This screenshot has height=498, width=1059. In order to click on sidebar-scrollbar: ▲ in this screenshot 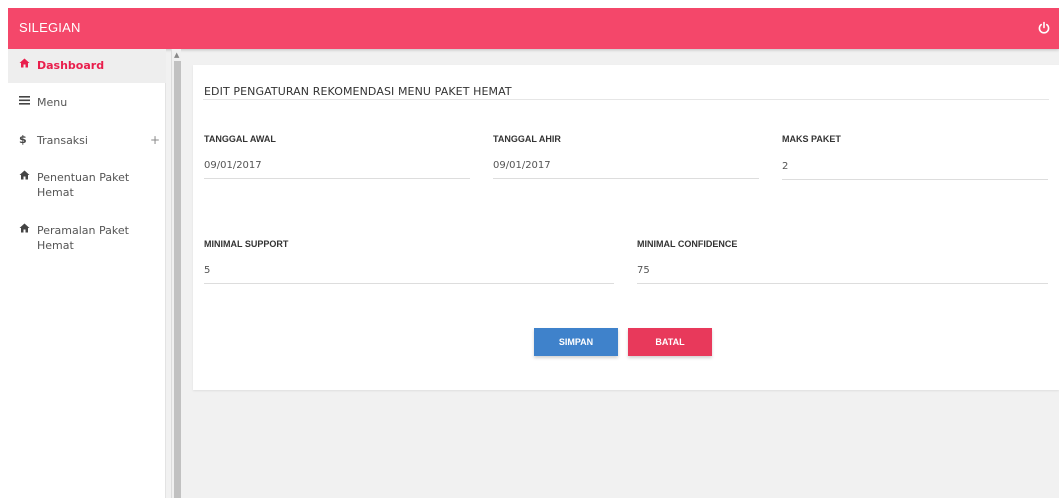, I will do `click(176, 273)`.